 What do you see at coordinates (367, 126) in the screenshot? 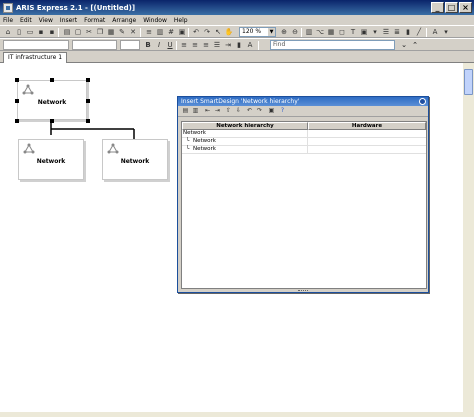
I see `column-header: Hardware` at bounding box center [367, 126].